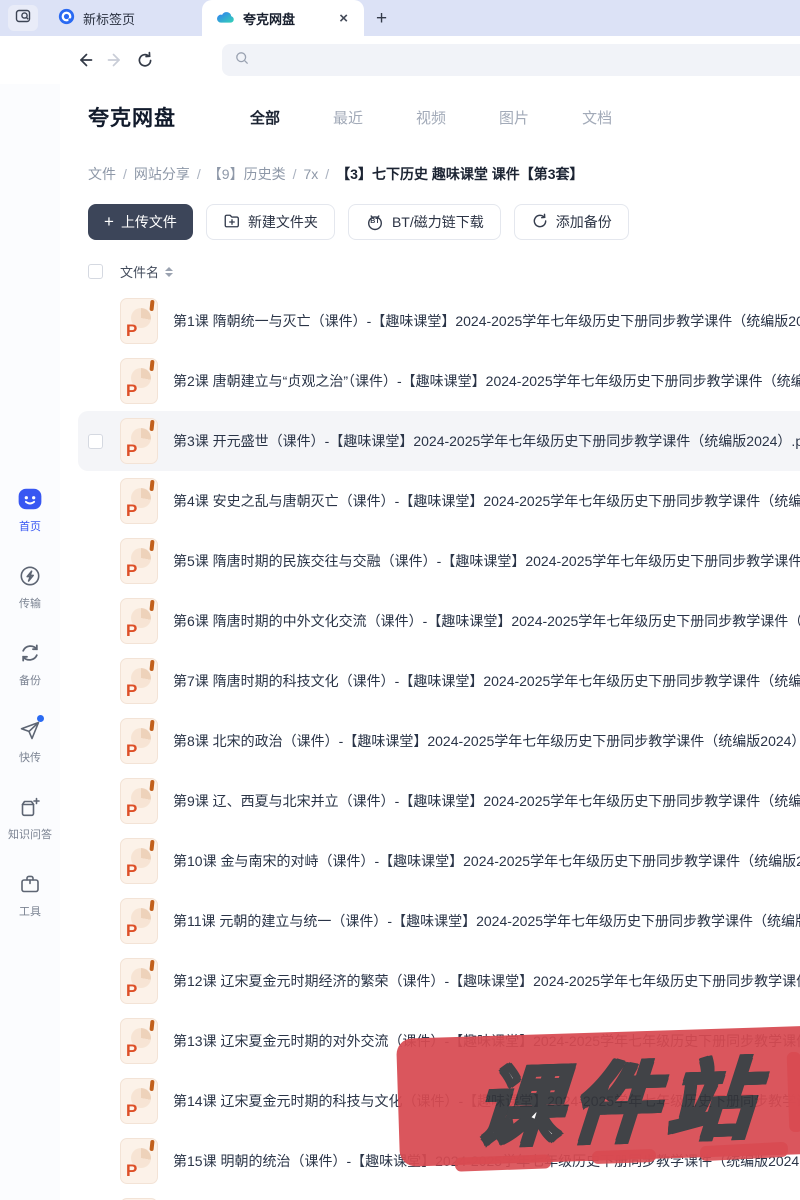 The image size is (800, 1200). What do you see at coordinates (162, 174) in the screenshot?
I see `breadcrumb-item: 网站分享` at bounding box center [162, 174].